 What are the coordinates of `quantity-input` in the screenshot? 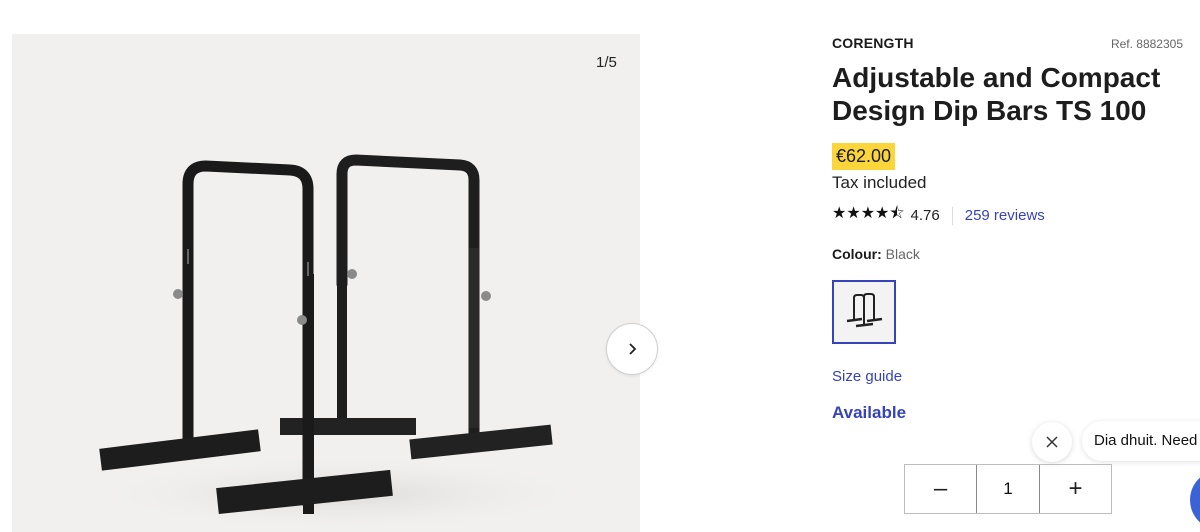 It's located at (1008, 489).